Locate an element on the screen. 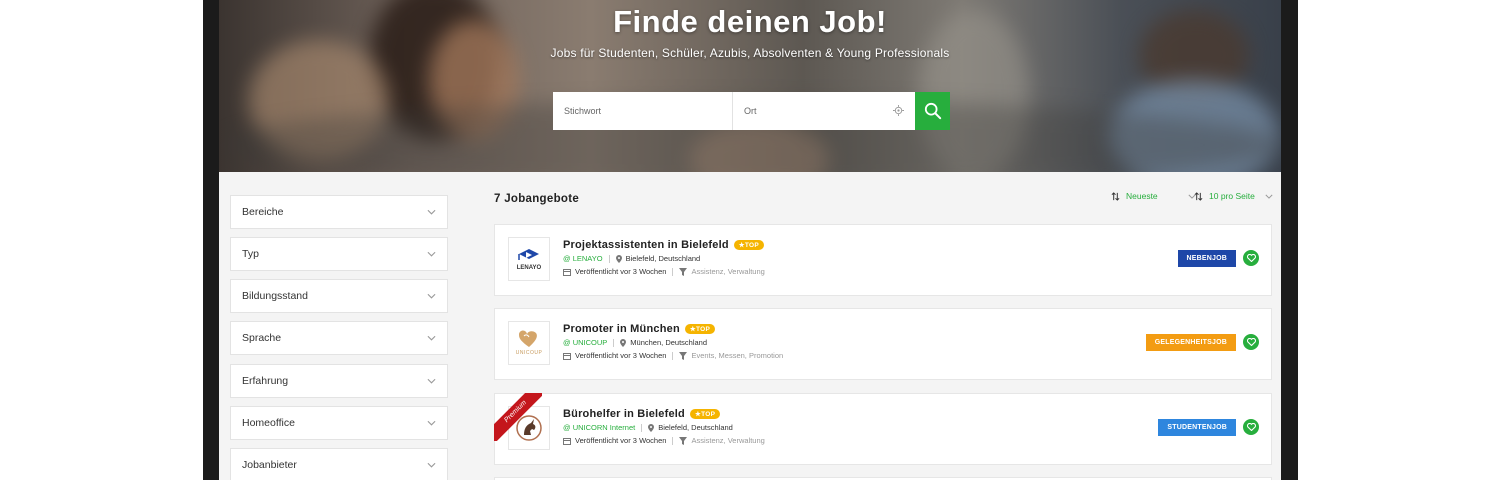  premium-ribbon: Premium is located at coordinates (518, 417).